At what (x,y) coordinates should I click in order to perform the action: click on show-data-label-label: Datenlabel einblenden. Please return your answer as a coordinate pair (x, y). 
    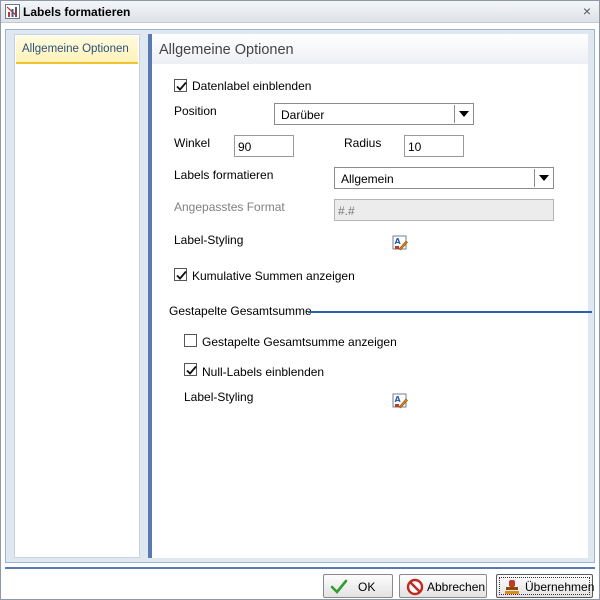
    Looking at the image, I should click on (252, 86).